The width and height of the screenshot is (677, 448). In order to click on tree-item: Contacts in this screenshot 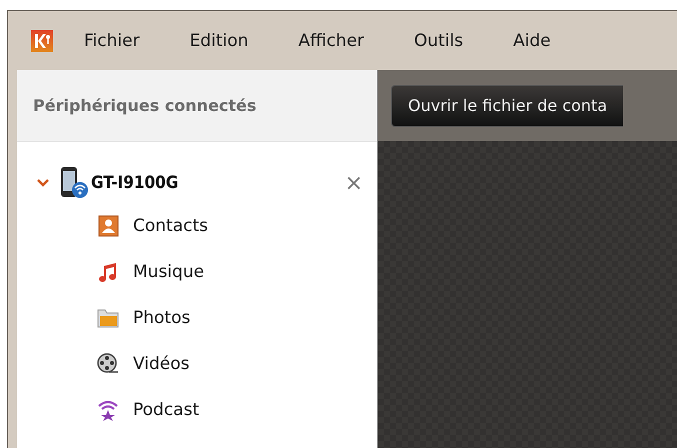, I will do `click(170, 226)`.